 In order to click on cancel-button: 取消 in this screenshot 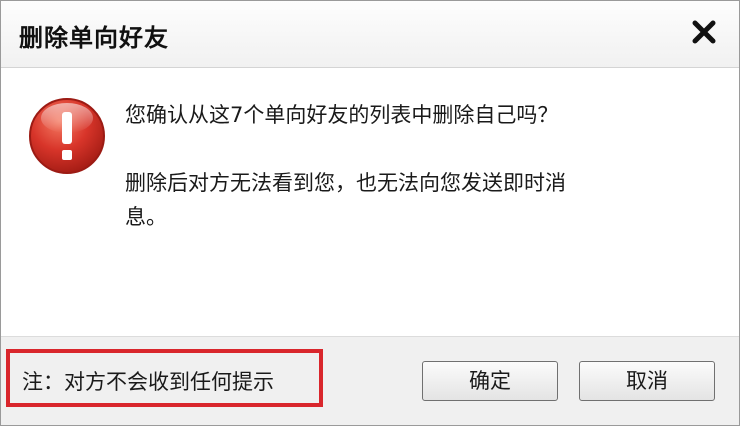, I will do `click(647, 381)`.